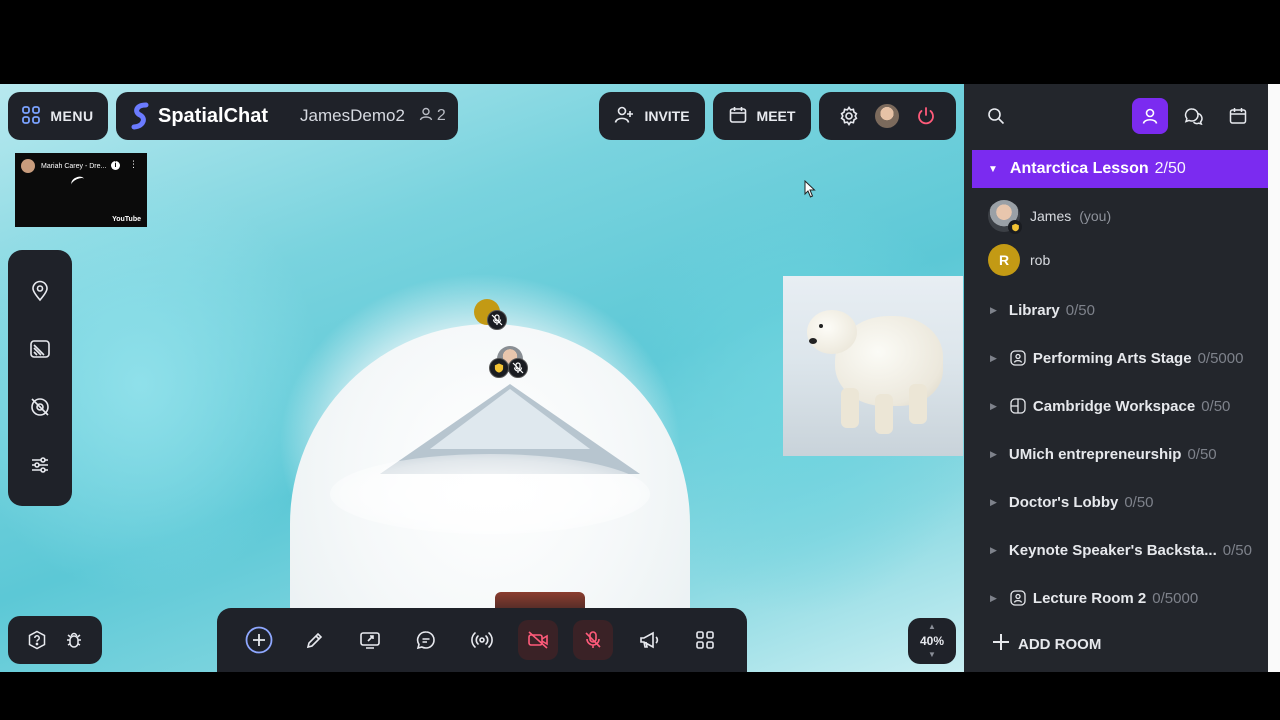 The image size is (1280, 720). I want to click on channel-avatar, so click(28, 166).